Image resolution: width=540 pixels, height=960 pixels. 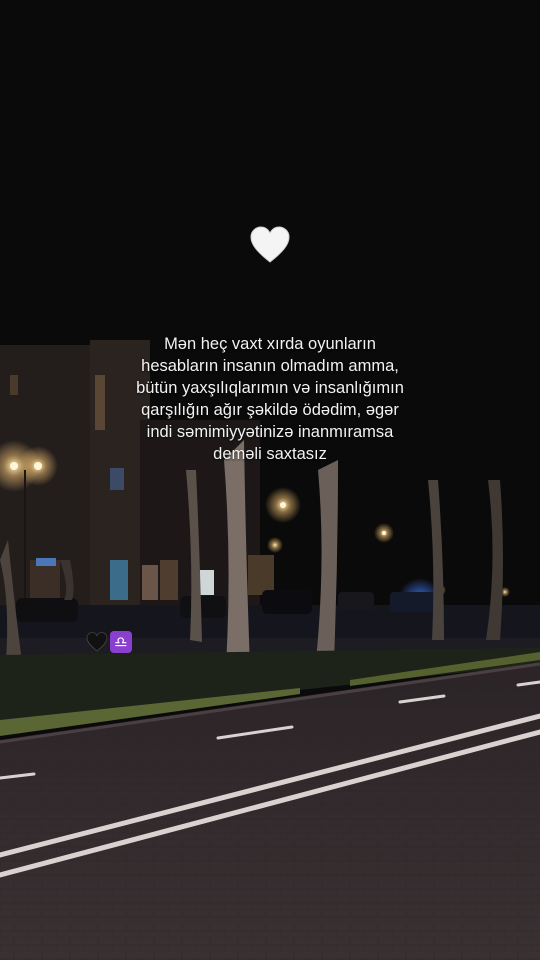 What do you see at coordinates (270, 410) in the screenshot?
I see `quote-line: qarşılığın ağır şəkildə ödədim, əgər` at bounding box center [270, 410].